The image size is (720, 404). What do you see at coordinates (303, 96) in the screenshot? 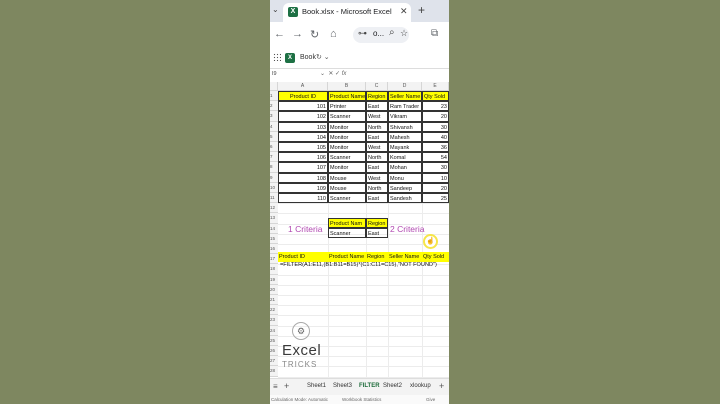
I see `header-product-id: Product ID` at bounding box center [303, 96].